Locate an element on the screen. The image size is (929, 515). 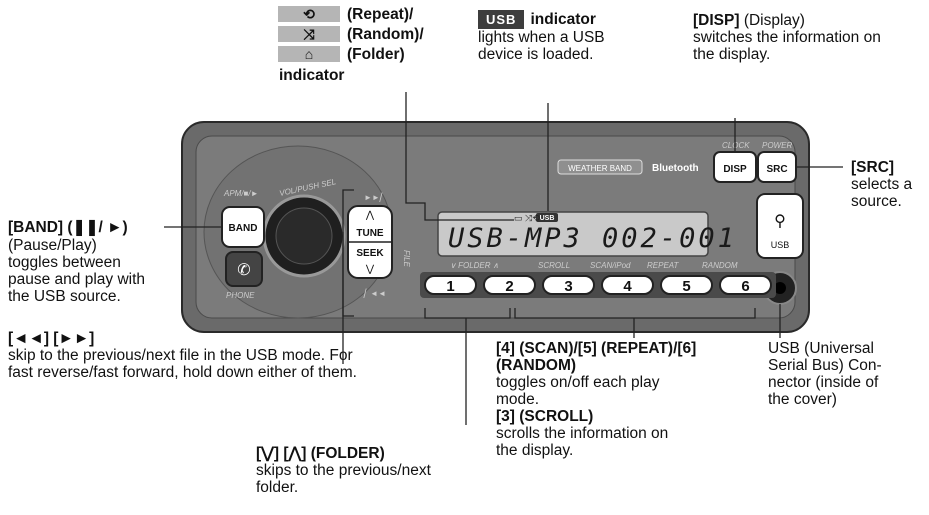
folder-icon-box: ⌂ is located at coordinates (309, 54).